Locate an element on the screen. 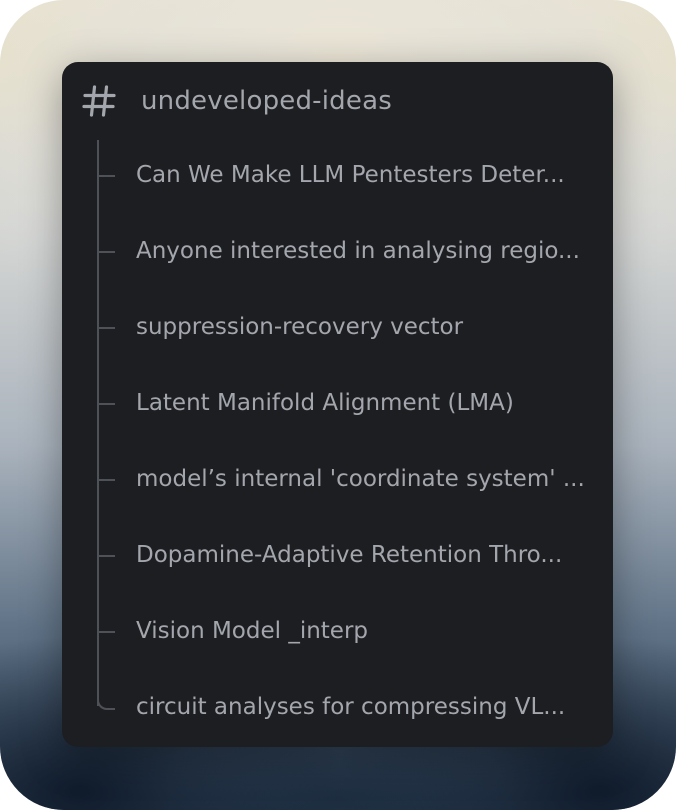 The height and width of the screenshot is (810, 676). thread-item: Vision Model _interp is located at coordinates (337, 632).